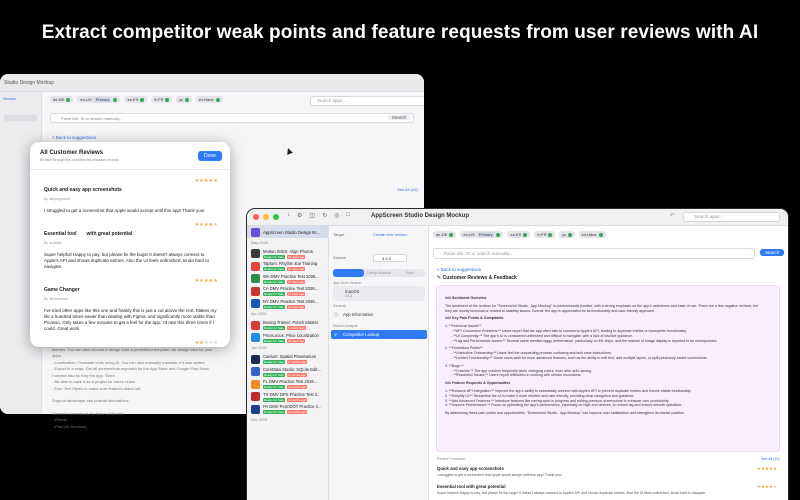 The image size is (800, 500). Describe the element at coordinates (259, 242) in the screenshot. I see `date-group-header: May 2026` at that location.